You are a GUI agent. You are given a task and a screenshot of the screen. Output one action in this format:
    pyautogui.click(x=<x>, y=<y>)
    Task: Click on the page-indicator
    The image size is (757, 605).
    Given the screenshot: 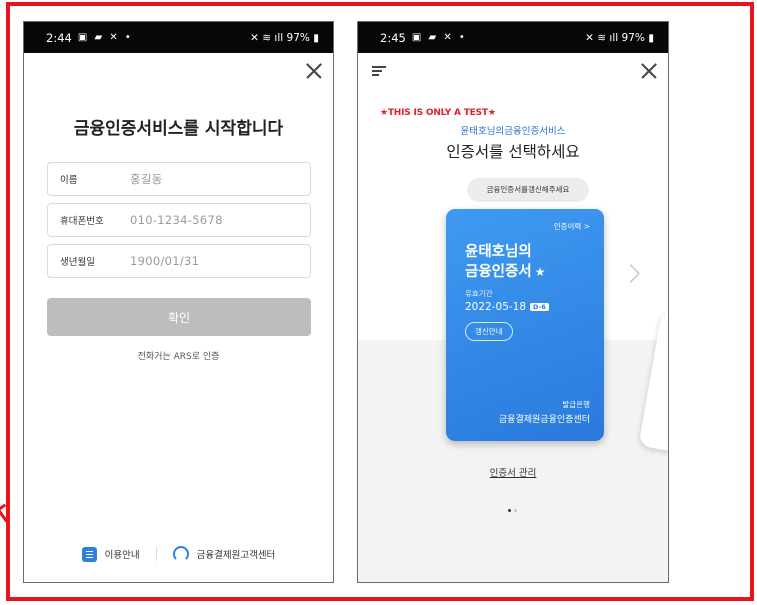 What is the action you would take?
    pyautogui.click(x=512, y=510)
    